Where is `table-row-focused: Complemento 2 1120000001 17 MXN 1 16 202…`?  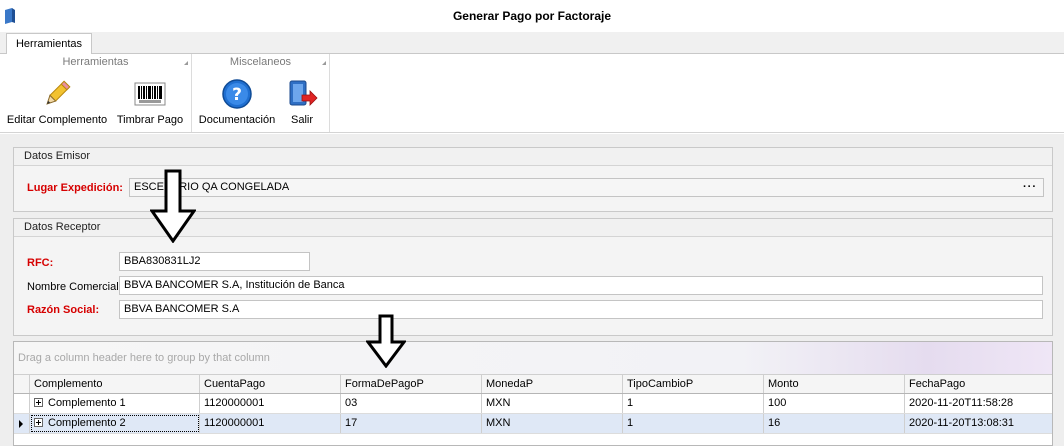
table-row-focused: Complemento 2 1120000001 17 MXN 1 16 202… is located at coordinates (533, 424).